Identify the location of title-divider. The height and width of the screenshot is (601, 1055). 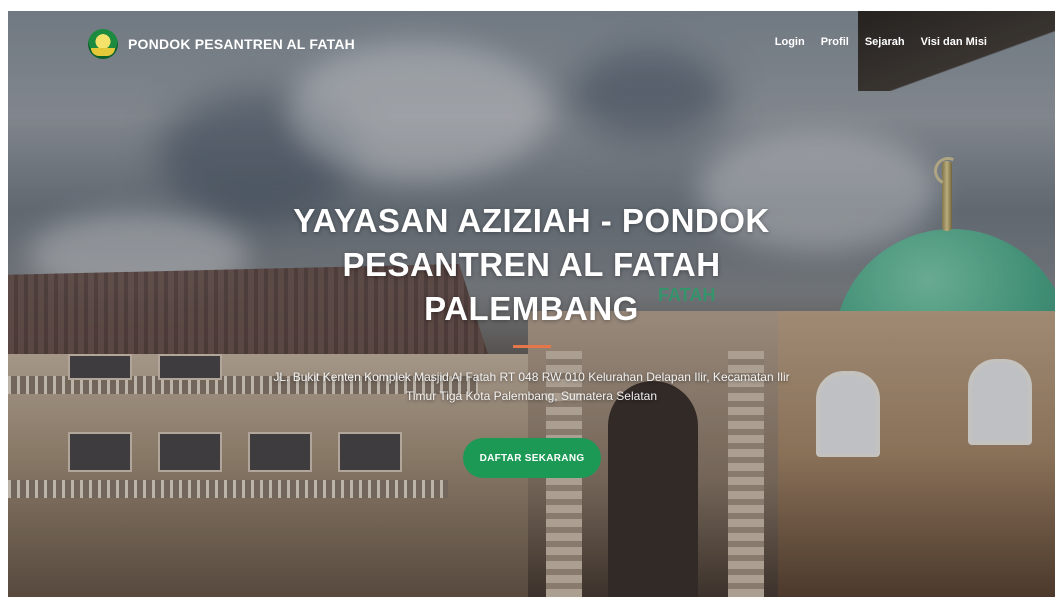
(532, 346).